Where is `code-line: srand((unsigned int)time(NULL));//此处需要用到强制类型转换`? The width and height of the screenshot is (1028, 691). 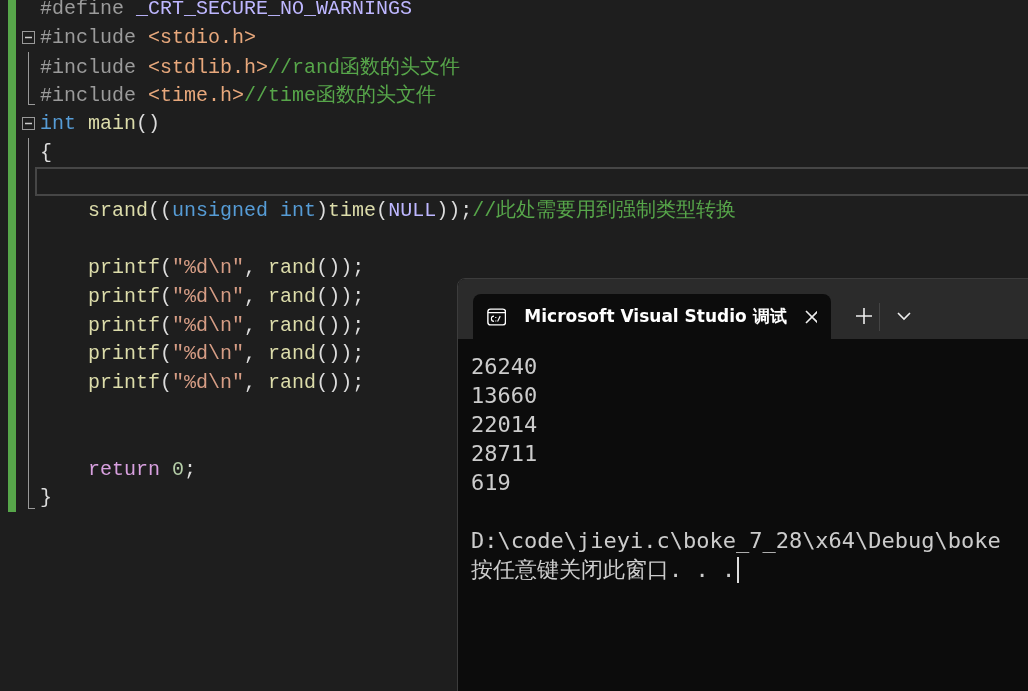
code-line: srand((unsigned int)time(NULL));//此处需要用到强制类型转换 is located at coordinates (412, 211).